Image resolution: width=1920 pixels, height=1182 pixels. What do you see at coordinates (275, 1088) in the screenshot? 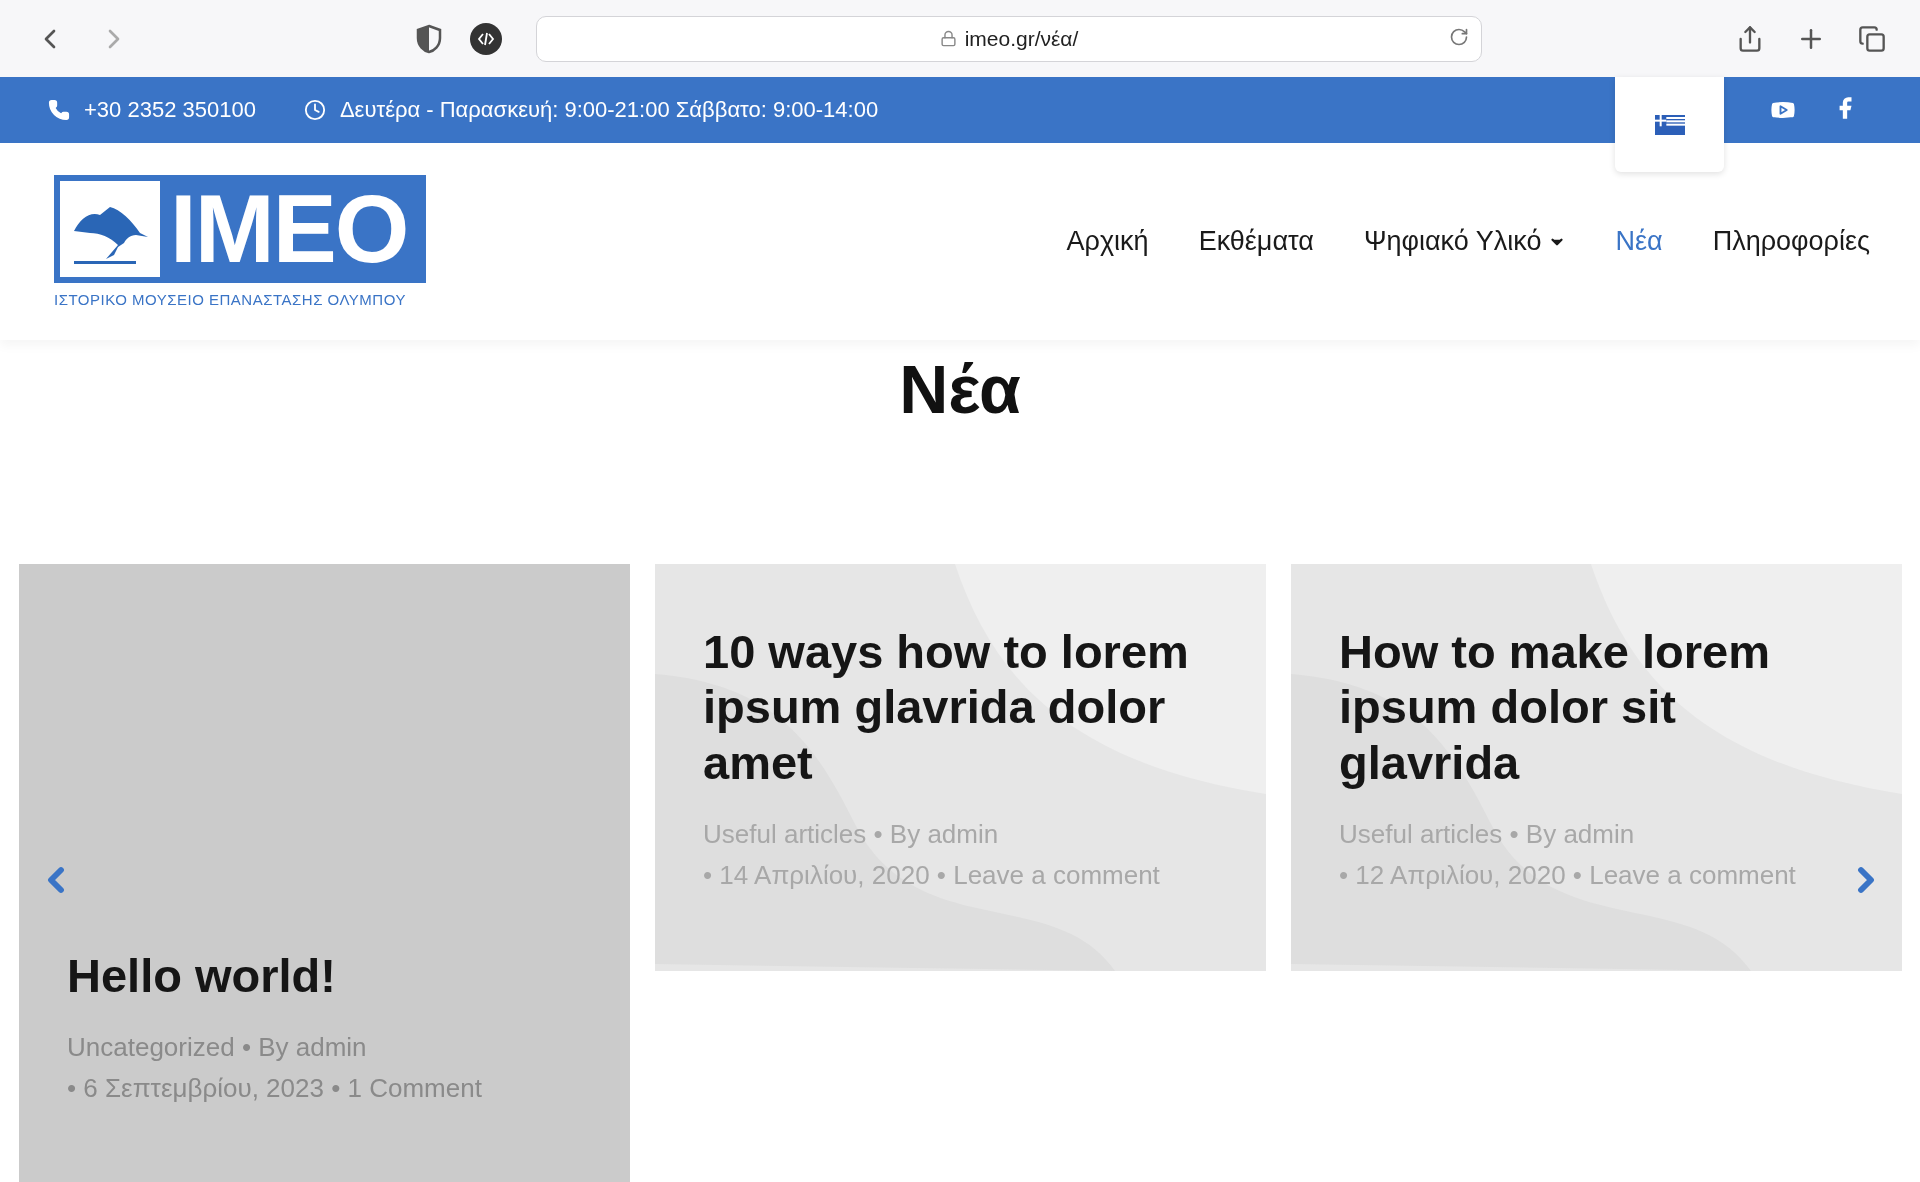
I see `post-meta: • 6 Σεπτεμβρίου, 2023 • 1 Comment` at bounding box center [275, 1088].